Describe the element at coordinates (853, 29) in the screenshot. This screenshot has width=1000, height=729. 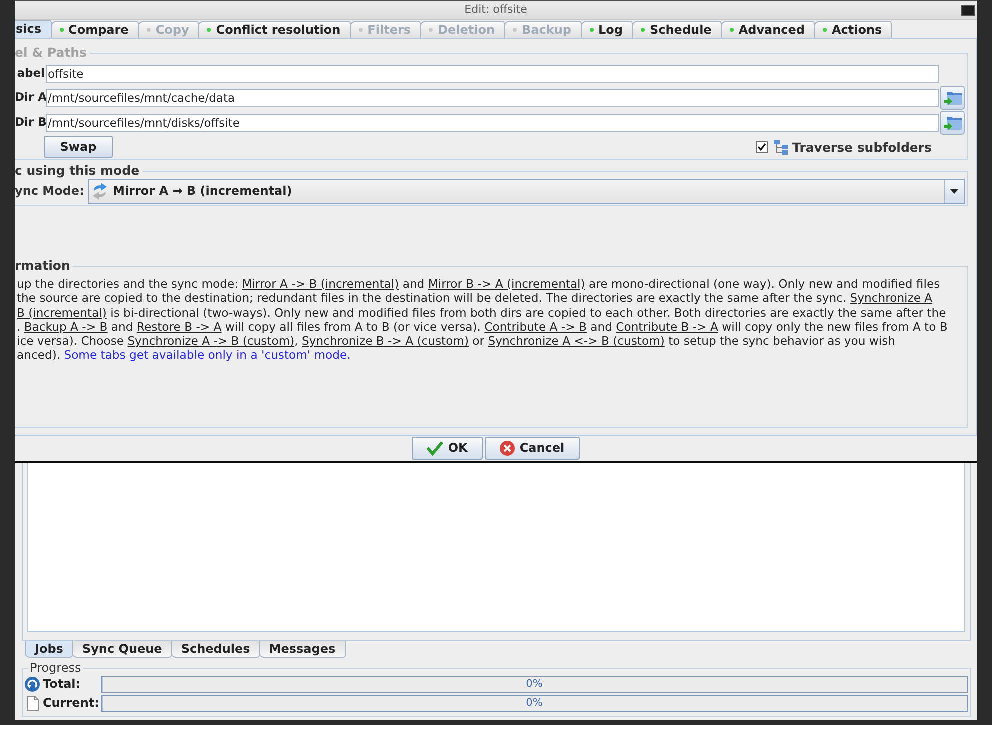
I see `tab: Actions` at that location.